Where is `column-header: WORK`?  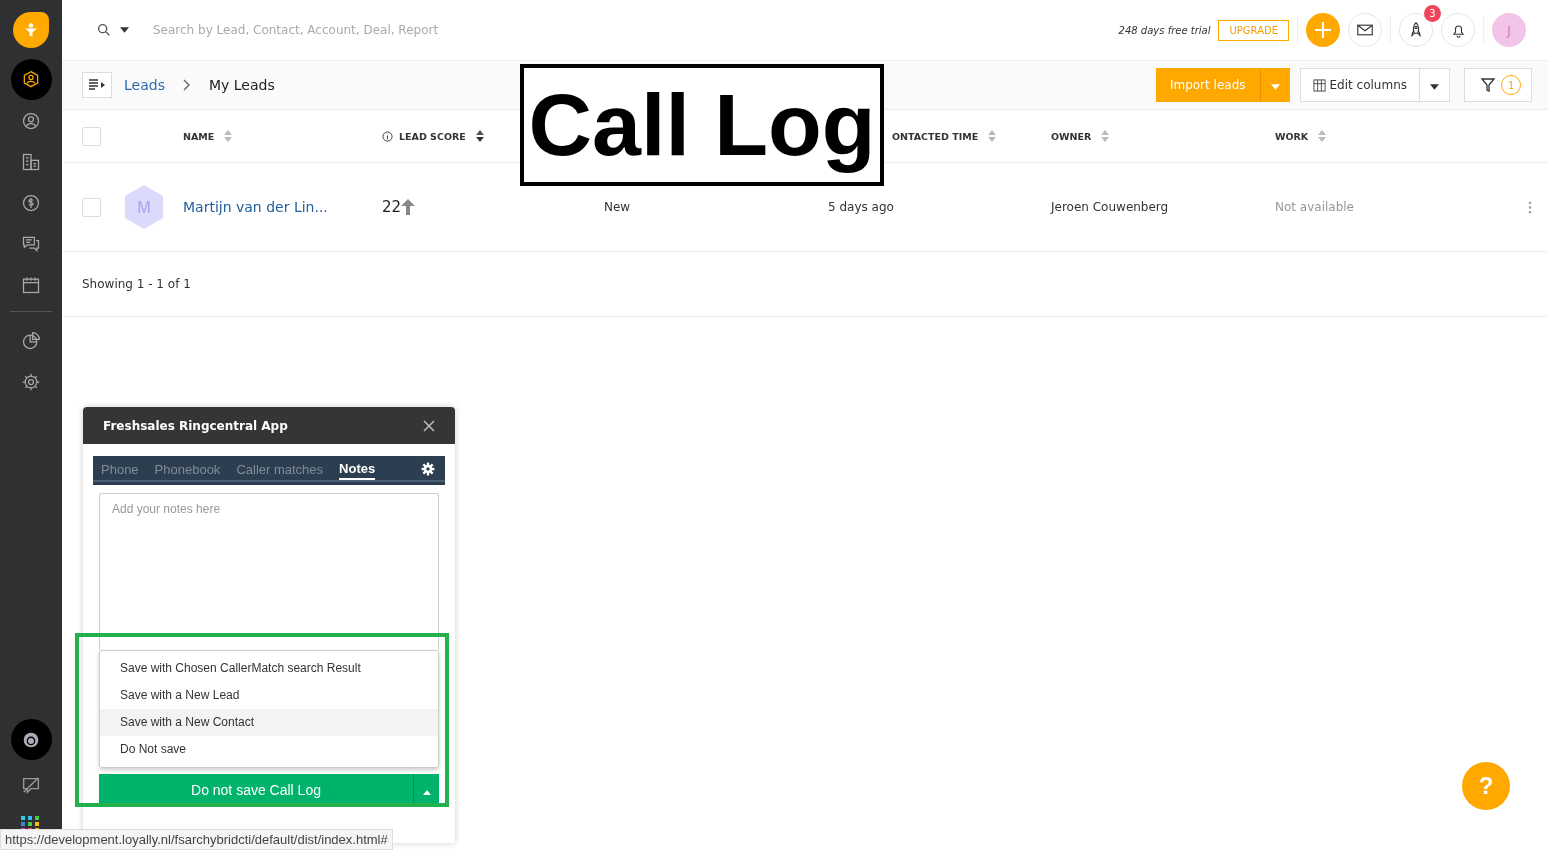
column-header: WORK is located at coordinates (1292, 136).